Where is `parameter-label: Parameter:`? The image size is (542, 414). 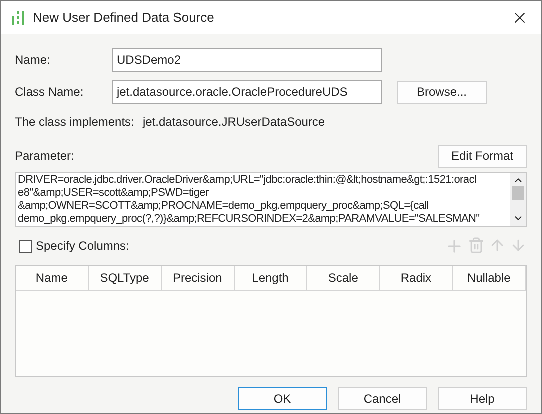
parameter-label: Parameter: is located at coordinates (44, 156).